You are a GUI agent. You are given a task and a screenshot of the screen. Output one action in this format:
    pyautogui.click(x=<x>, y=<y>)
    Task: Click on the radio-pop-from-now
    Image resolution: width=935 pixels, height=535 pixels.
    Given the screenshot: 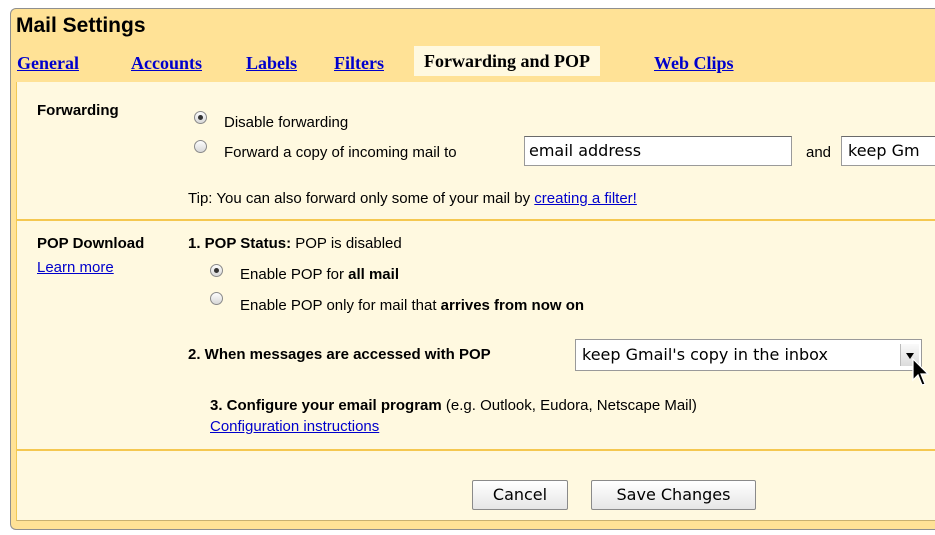 What is the action you would take?
    pyautogui.click(x=216, y=298)
    